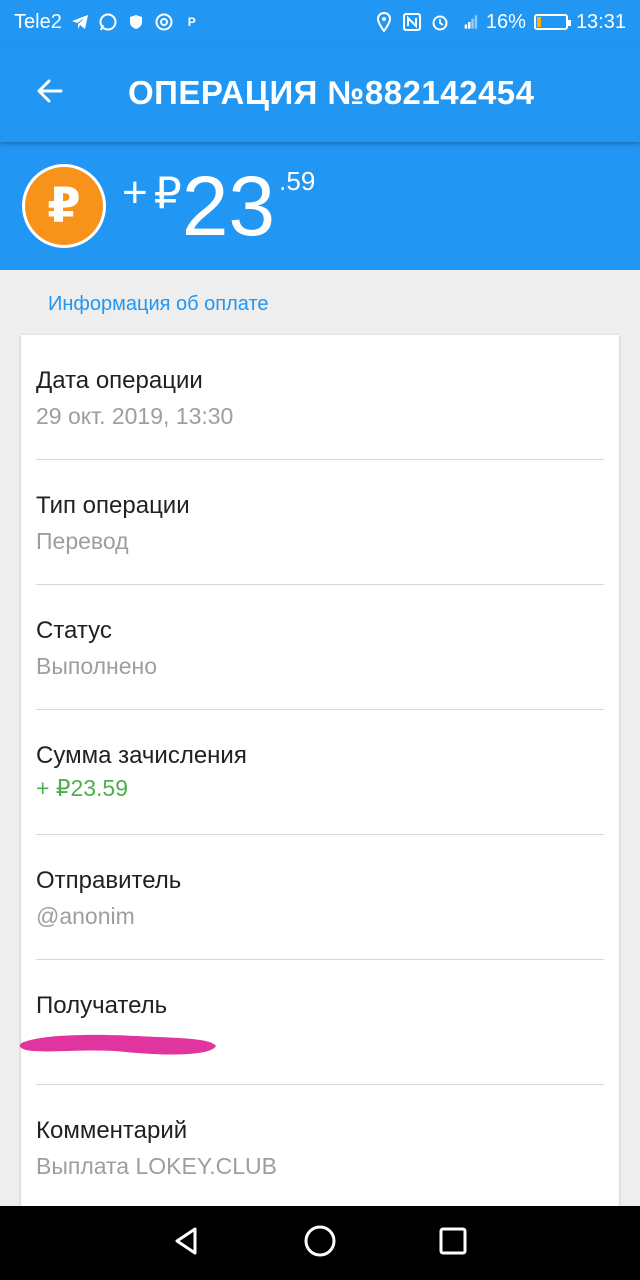 This screenshot has width=640, height=1280. I want to click on clock: 13:31, so click(600, 21).